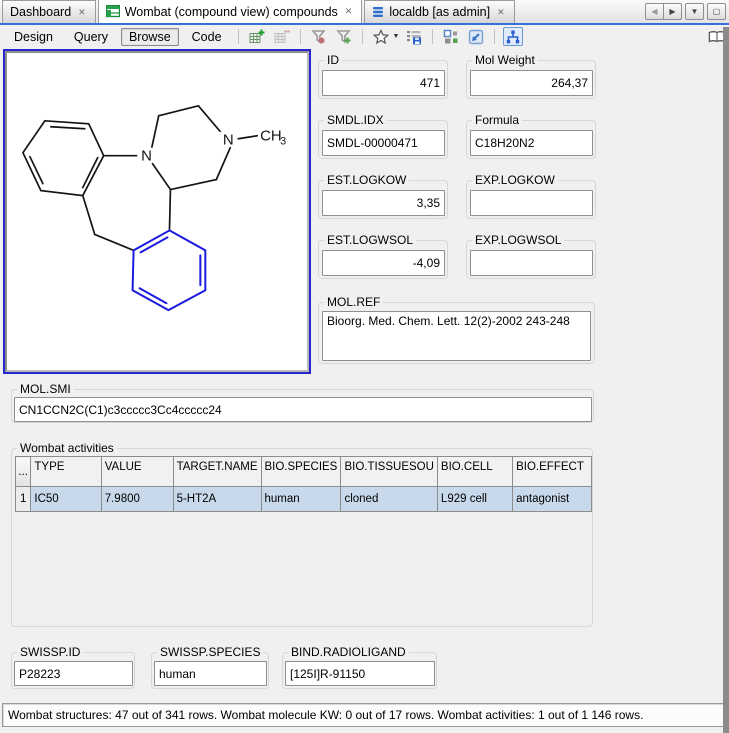  What do you see at coordinates (716, 11) in the screenshot?
I see `maximize-button: ▢` at bounding box center [716, 11].